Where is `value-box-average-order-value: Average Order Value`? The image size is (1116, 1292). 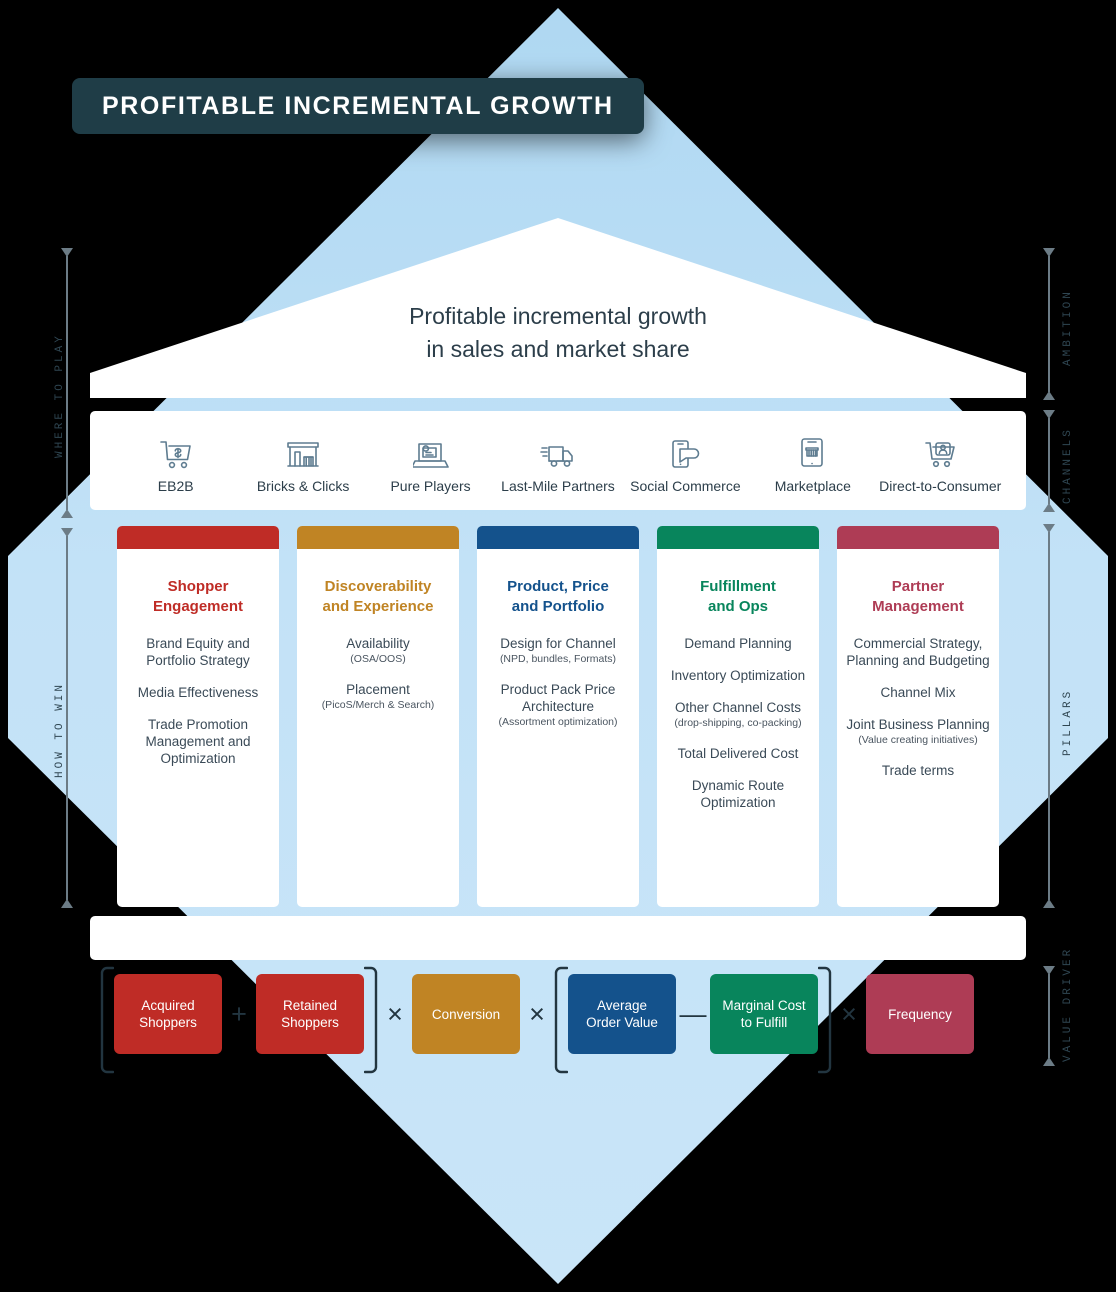 value-box-average-order-value: Average Order Value is located at coordinates (622, 1014).